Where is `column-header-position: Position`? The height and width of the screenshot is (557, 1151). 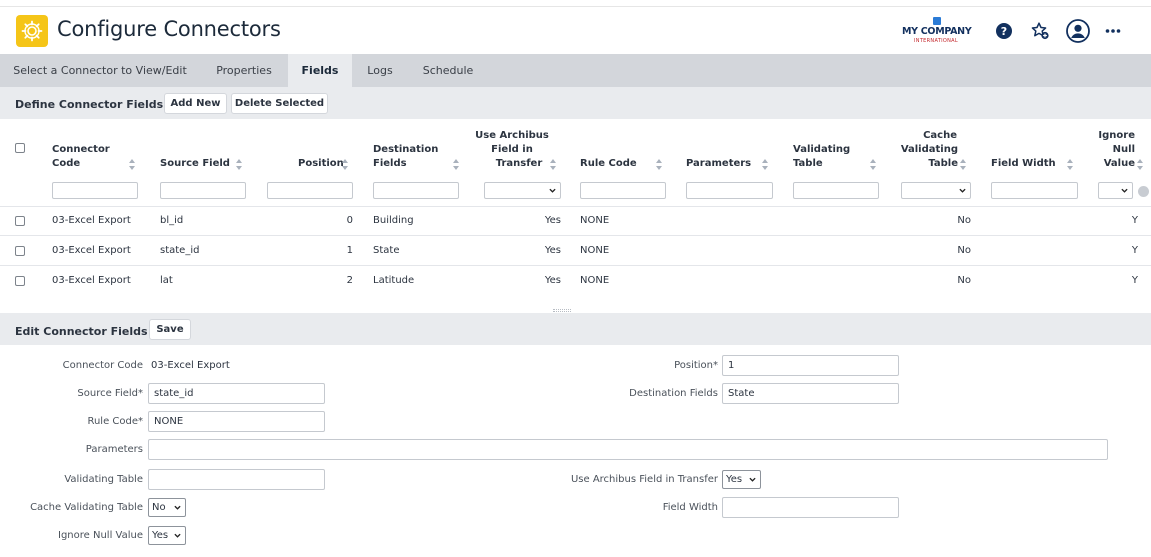
column-header-position: Position is located at coordinates (321, 164).